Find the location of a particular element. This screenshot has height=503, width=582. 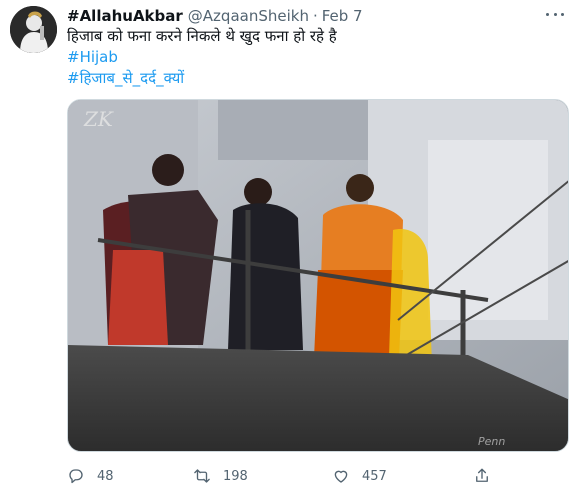

share-icon is located at coordinates (482, 476).